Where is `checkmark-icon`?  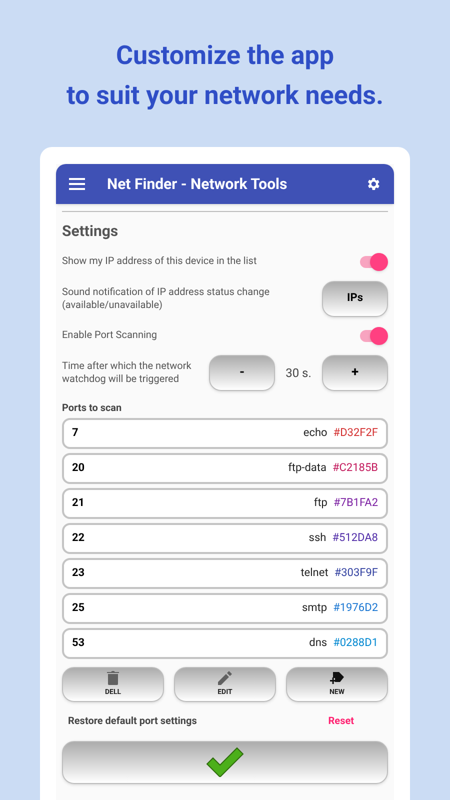
checkmark-icon is located at coordinates (225, 762).